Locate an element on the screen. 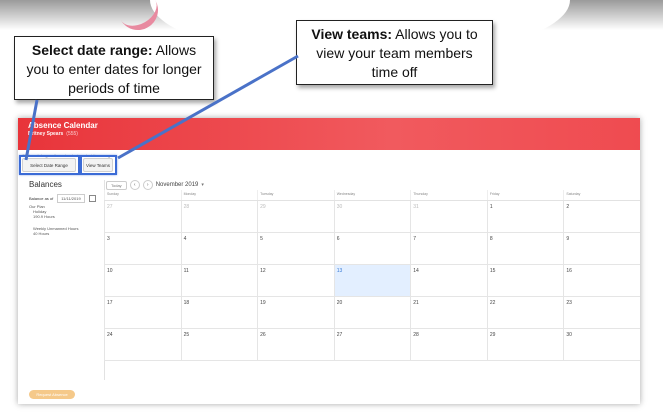 This screenshot has width=663, height=412. prev-month-icon: ‹ is located at coordinates (134, 185).